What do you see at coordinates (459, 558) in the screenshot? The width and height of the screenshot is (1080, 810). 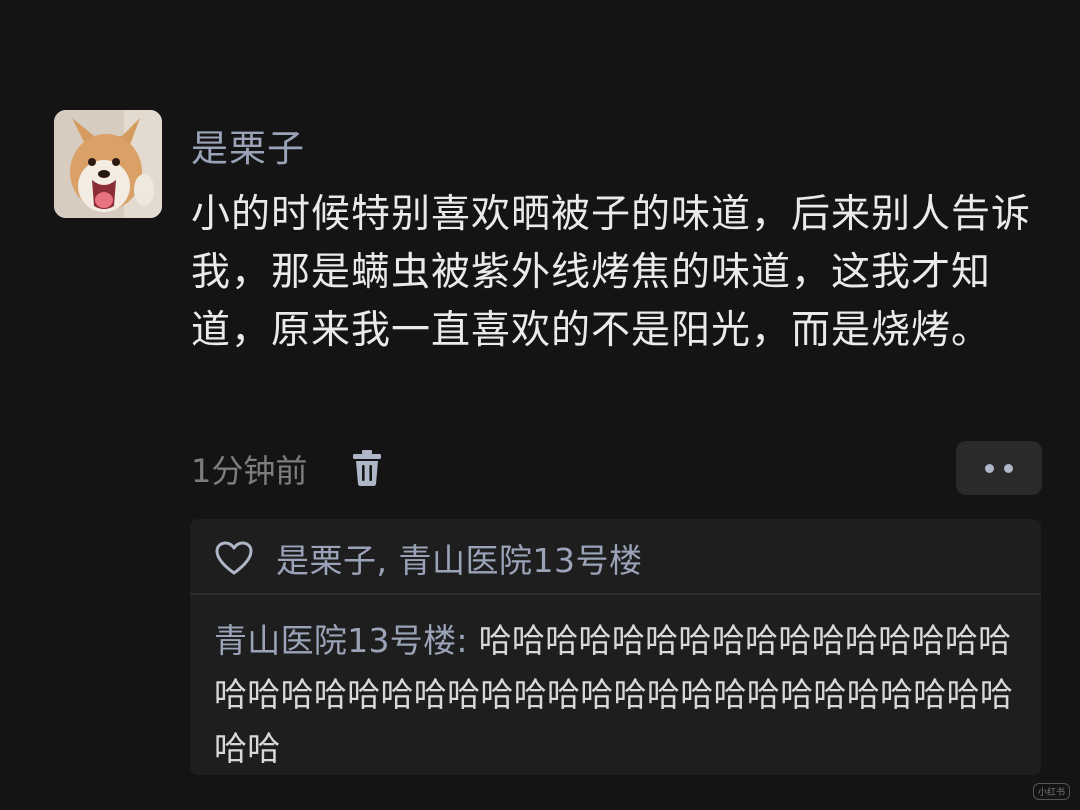 I see `likes-names: 是栗子, 青山医院13号楼` at bounding box center [459, 558].